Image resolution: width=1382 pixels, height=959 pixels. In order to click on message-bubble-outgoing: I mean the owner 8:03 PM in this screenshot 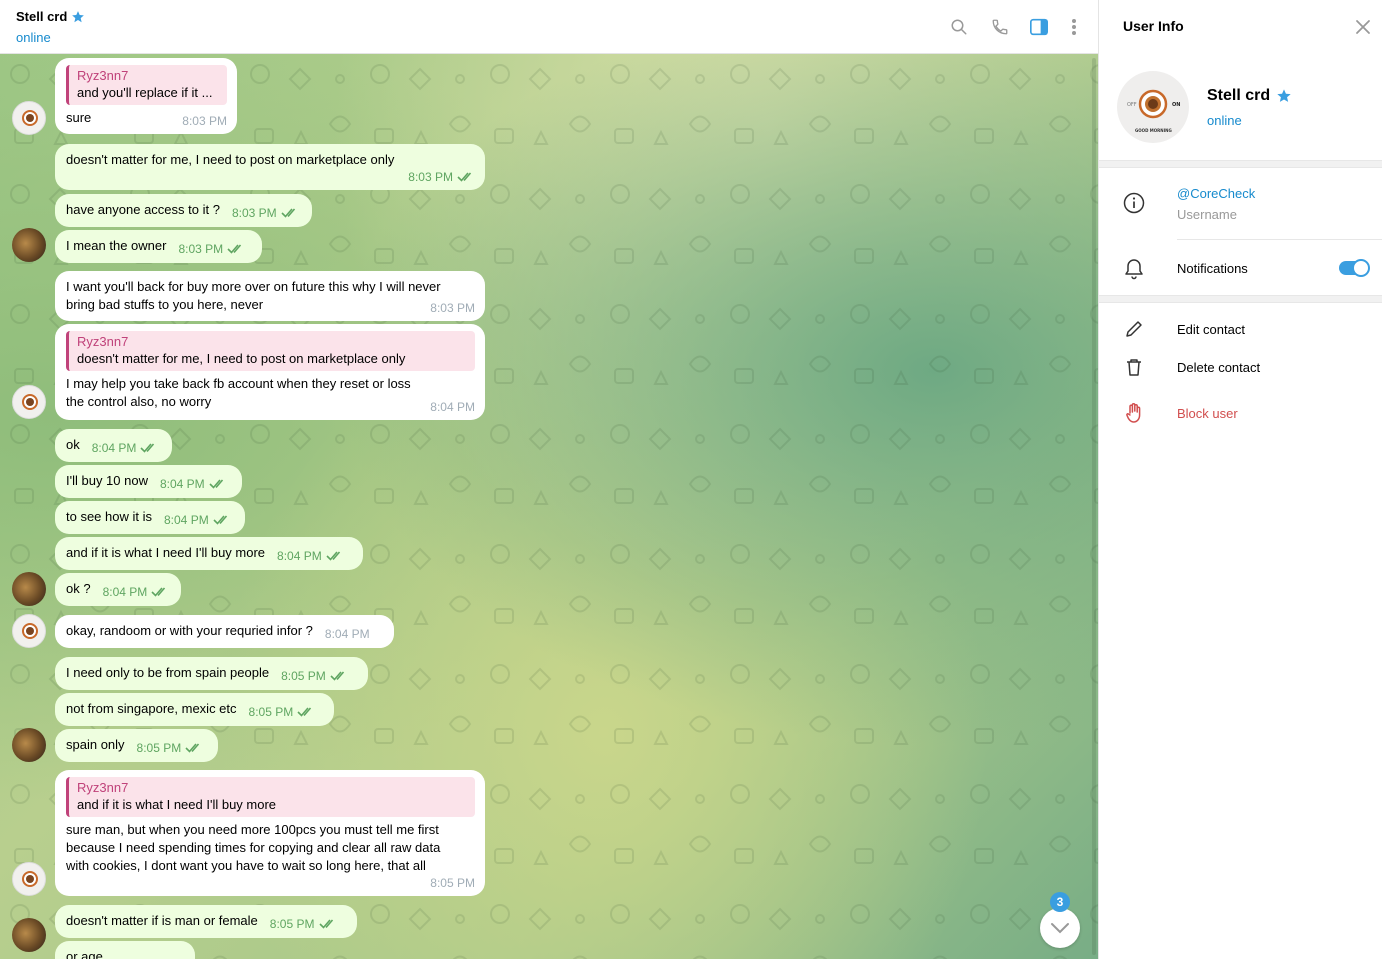, I will do `click(158, 246)`.